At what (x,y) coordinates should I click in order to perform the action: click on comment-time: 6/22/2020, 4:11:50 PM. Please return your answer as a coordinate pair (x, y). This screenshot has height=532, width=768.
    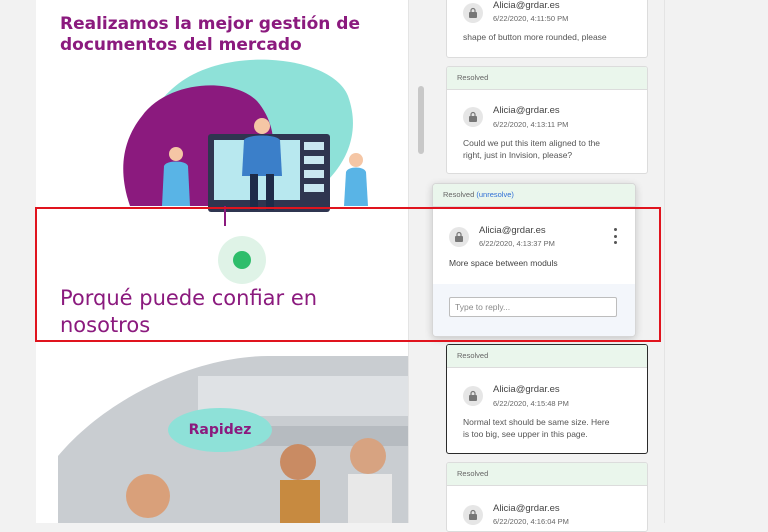
    Looking at the image, I should click on (531, 18).